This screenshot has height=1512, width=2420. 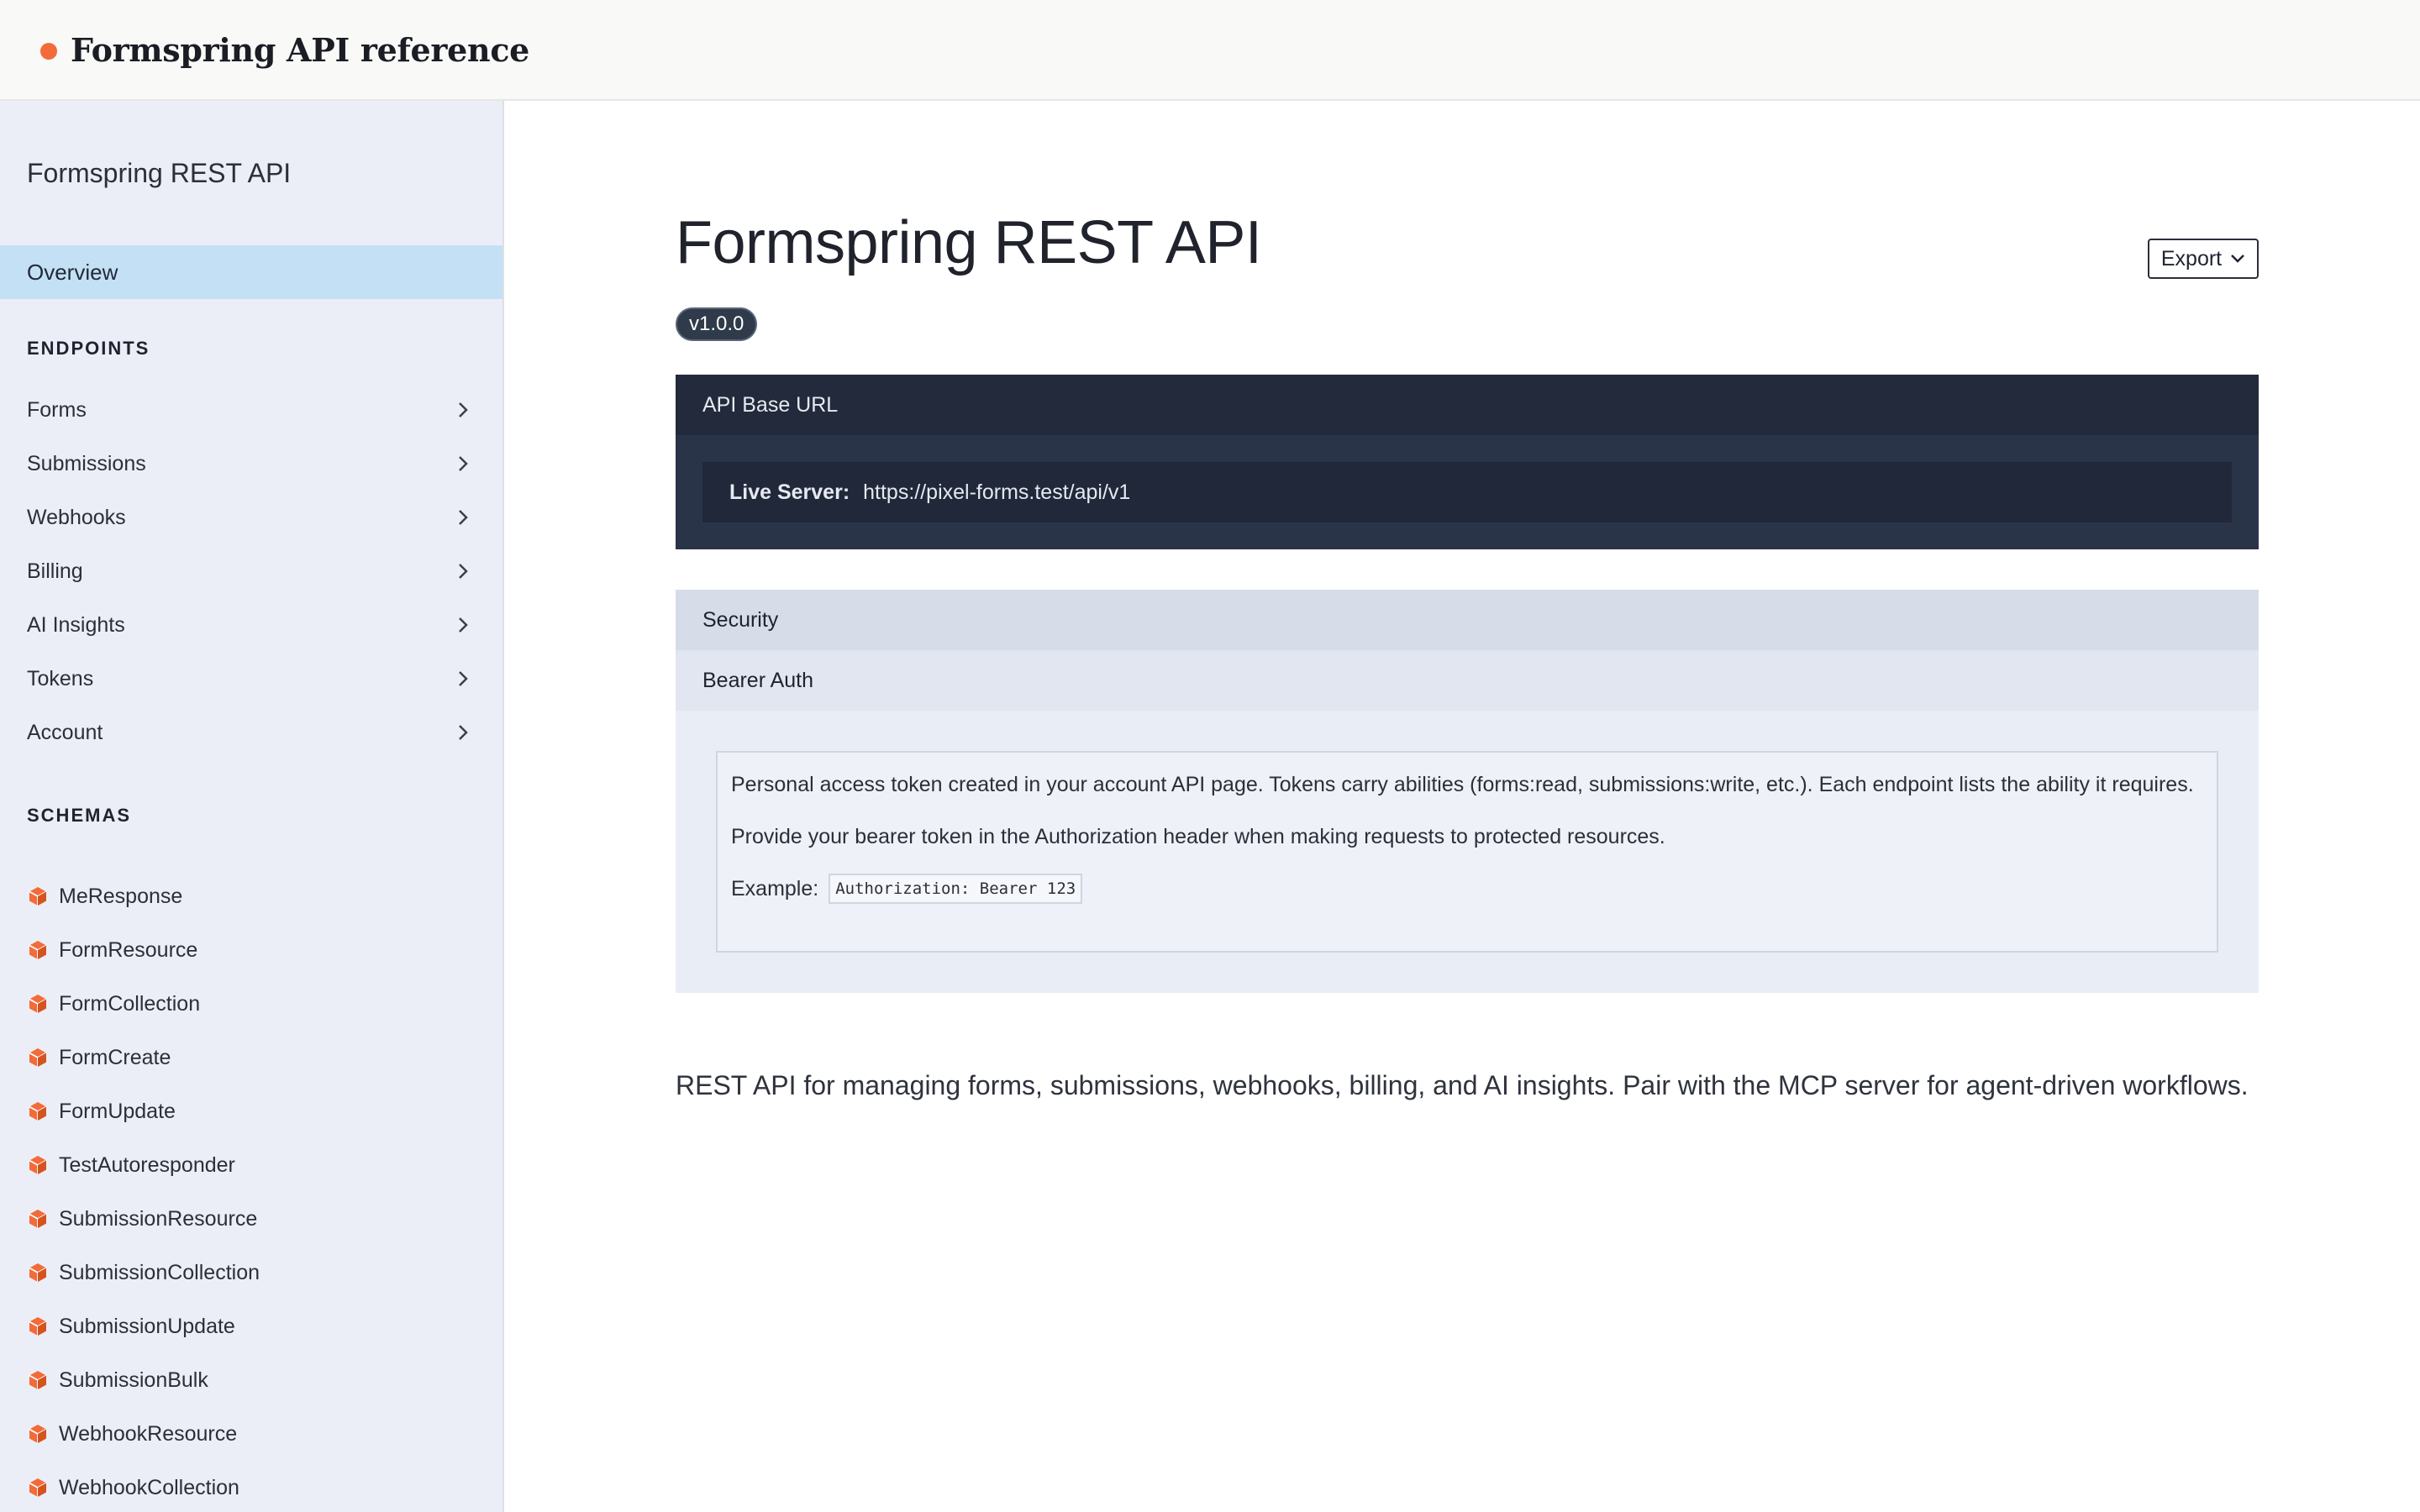 What do you see at coordinates (251, 410) in the screenshot?
I see `sidebar-item-forms: Forms` at bounding box center [251, 410].